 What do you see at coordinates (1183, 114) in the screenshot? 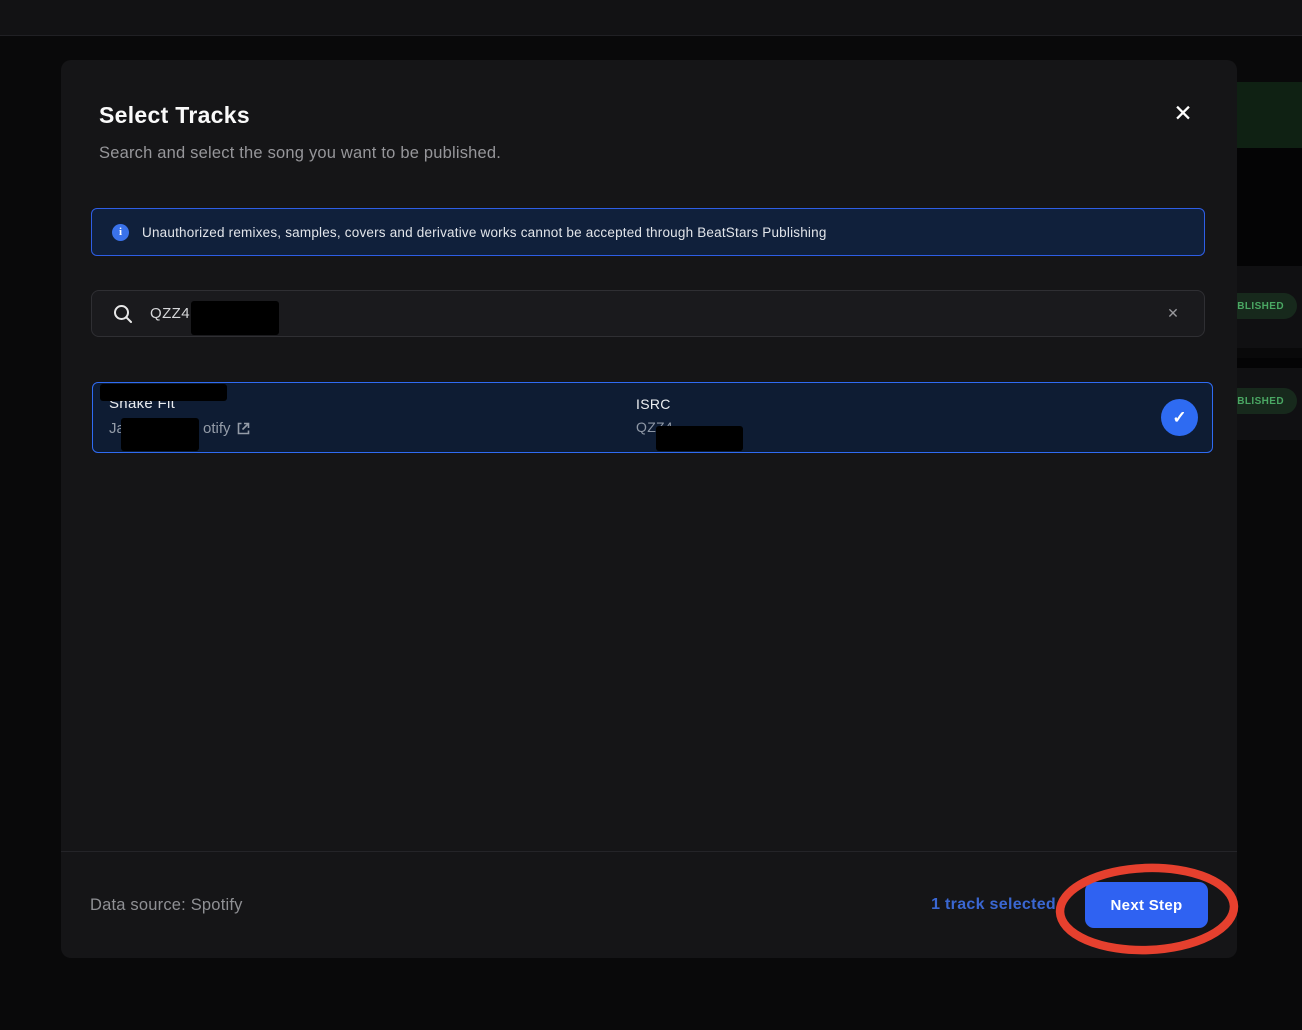
I see `close-icon: ✕` at bounding box center [1183, 114].